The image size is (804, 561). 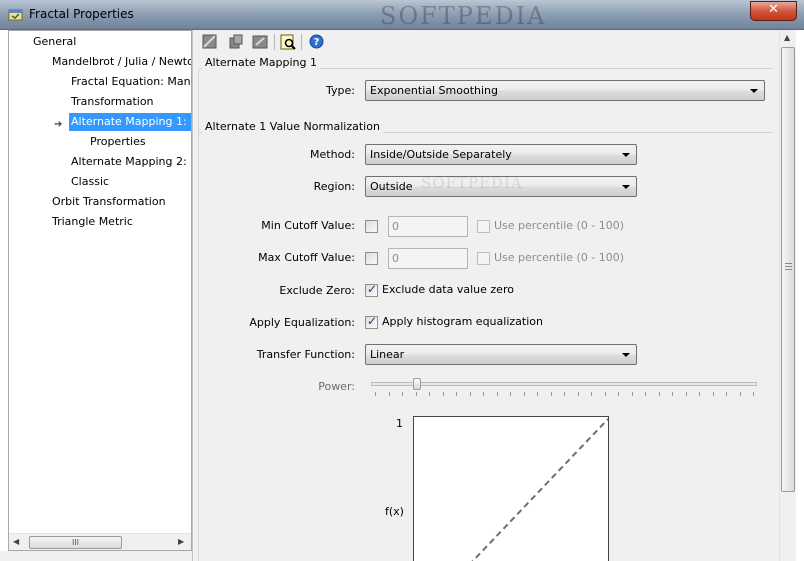 What do you see at coordinates (559, 257) in the screenshot?
I see `max-percentile-label: Use percentile (0 - 100)` at bounding box center [559, 257].